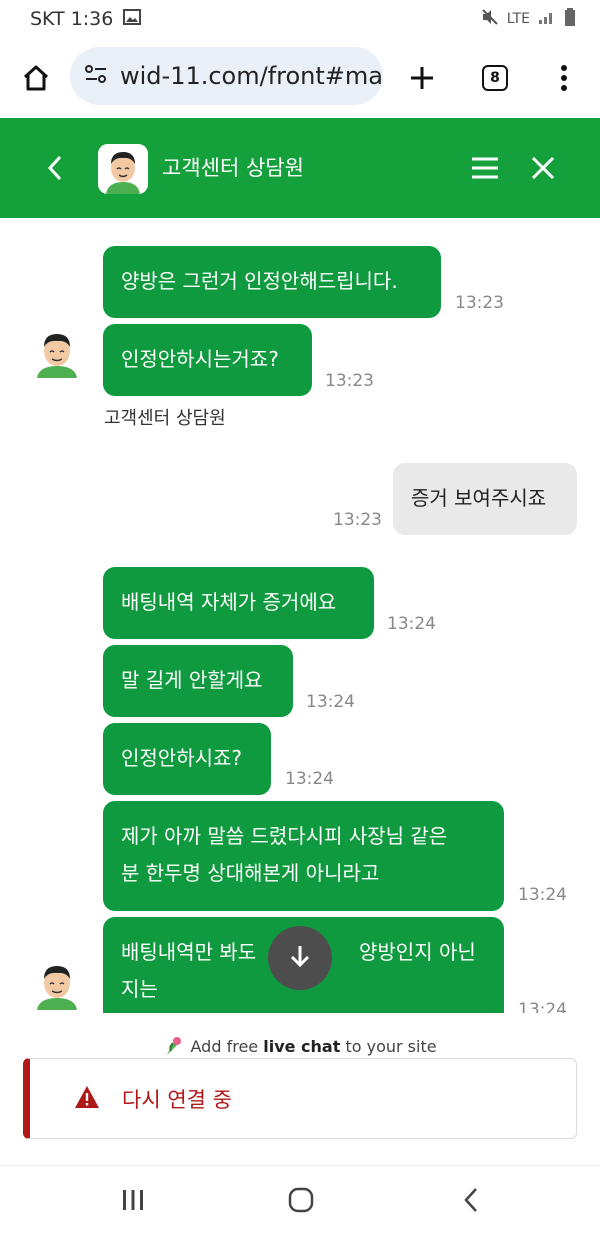 The image size is (600, 1233). What do you see at coordinates (200, 359) in the screenshot?
I see `message-text: 인정안하시는거죠?` at bounding box center [200, 359].